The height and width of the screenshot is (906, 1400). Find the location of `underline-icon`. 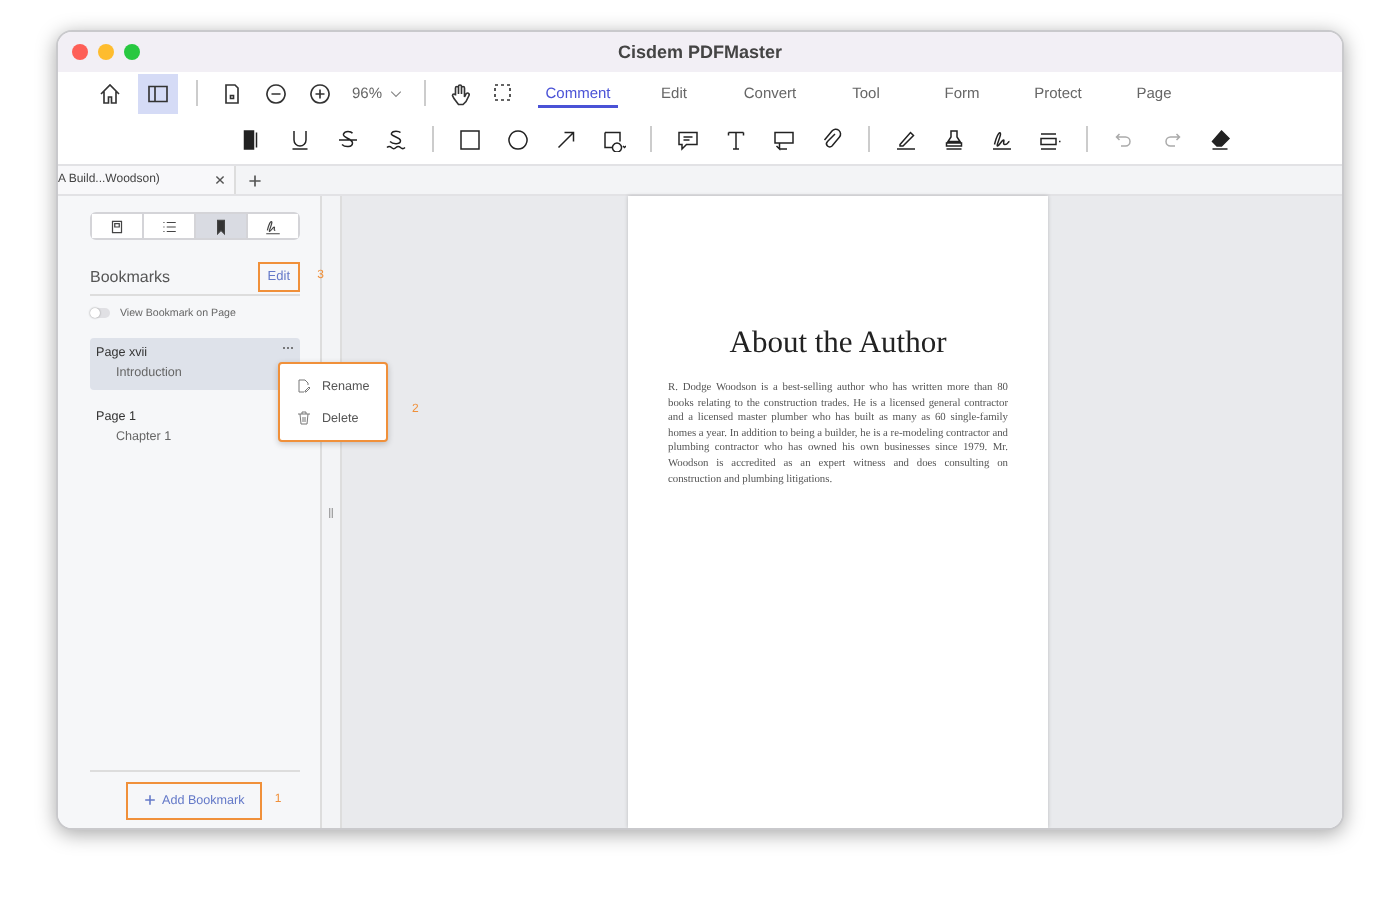

underline-icon is located at coordinates (300, 139).